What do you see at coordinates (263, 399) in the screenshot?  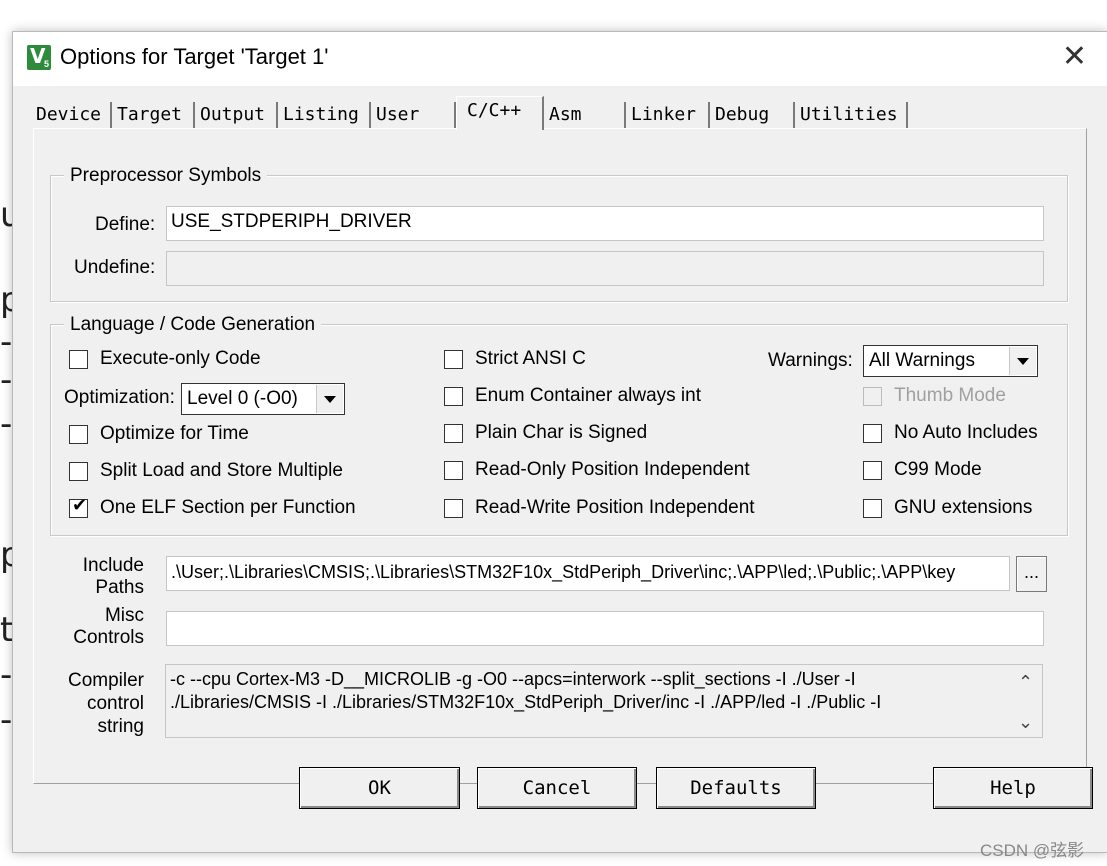 I see `optimization-select: Level 0 (-O0)` at bounding box center [263, 399].